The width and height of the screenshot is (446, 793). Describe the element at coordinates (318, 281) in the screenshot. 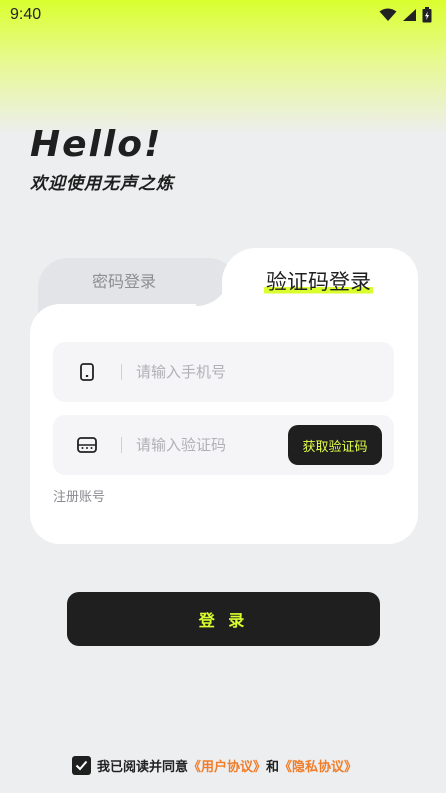

I see `tab-code-label: 验证码登录` at that location.